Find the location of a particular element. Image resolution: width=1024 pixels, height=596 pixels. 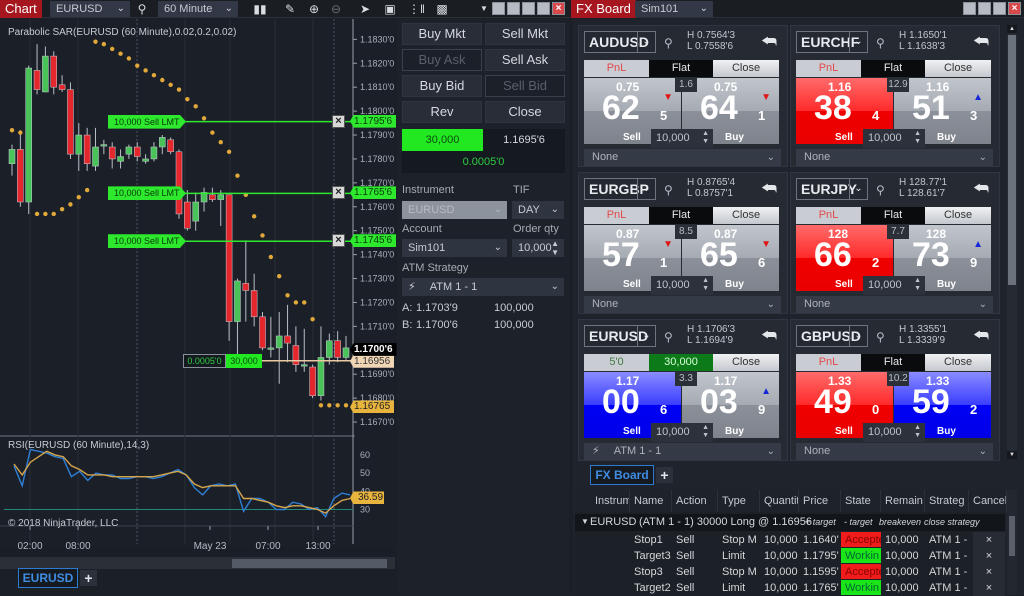

column-header-name: Name is located at coordinates (651, 501).